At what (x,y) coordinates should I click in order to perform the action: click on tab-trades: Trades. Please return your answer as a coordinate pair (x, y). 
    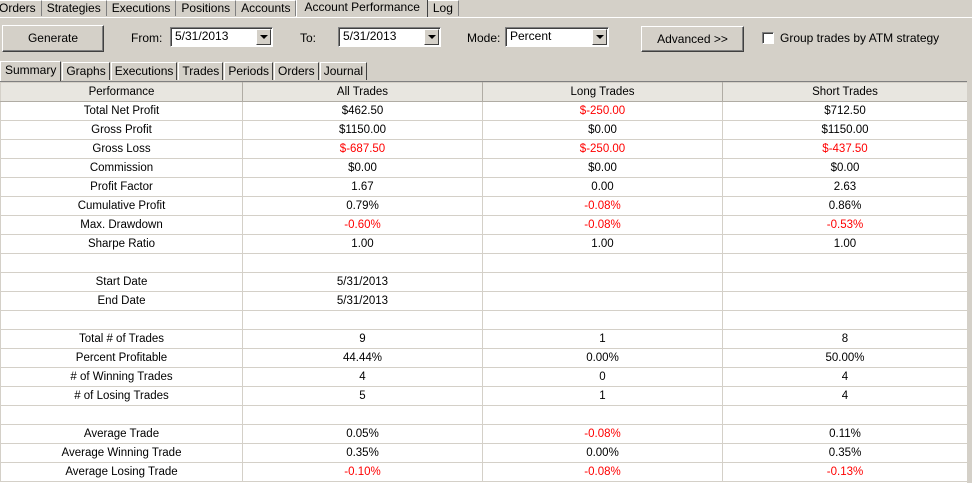
    Looking at the image, I should click on (201, 71).